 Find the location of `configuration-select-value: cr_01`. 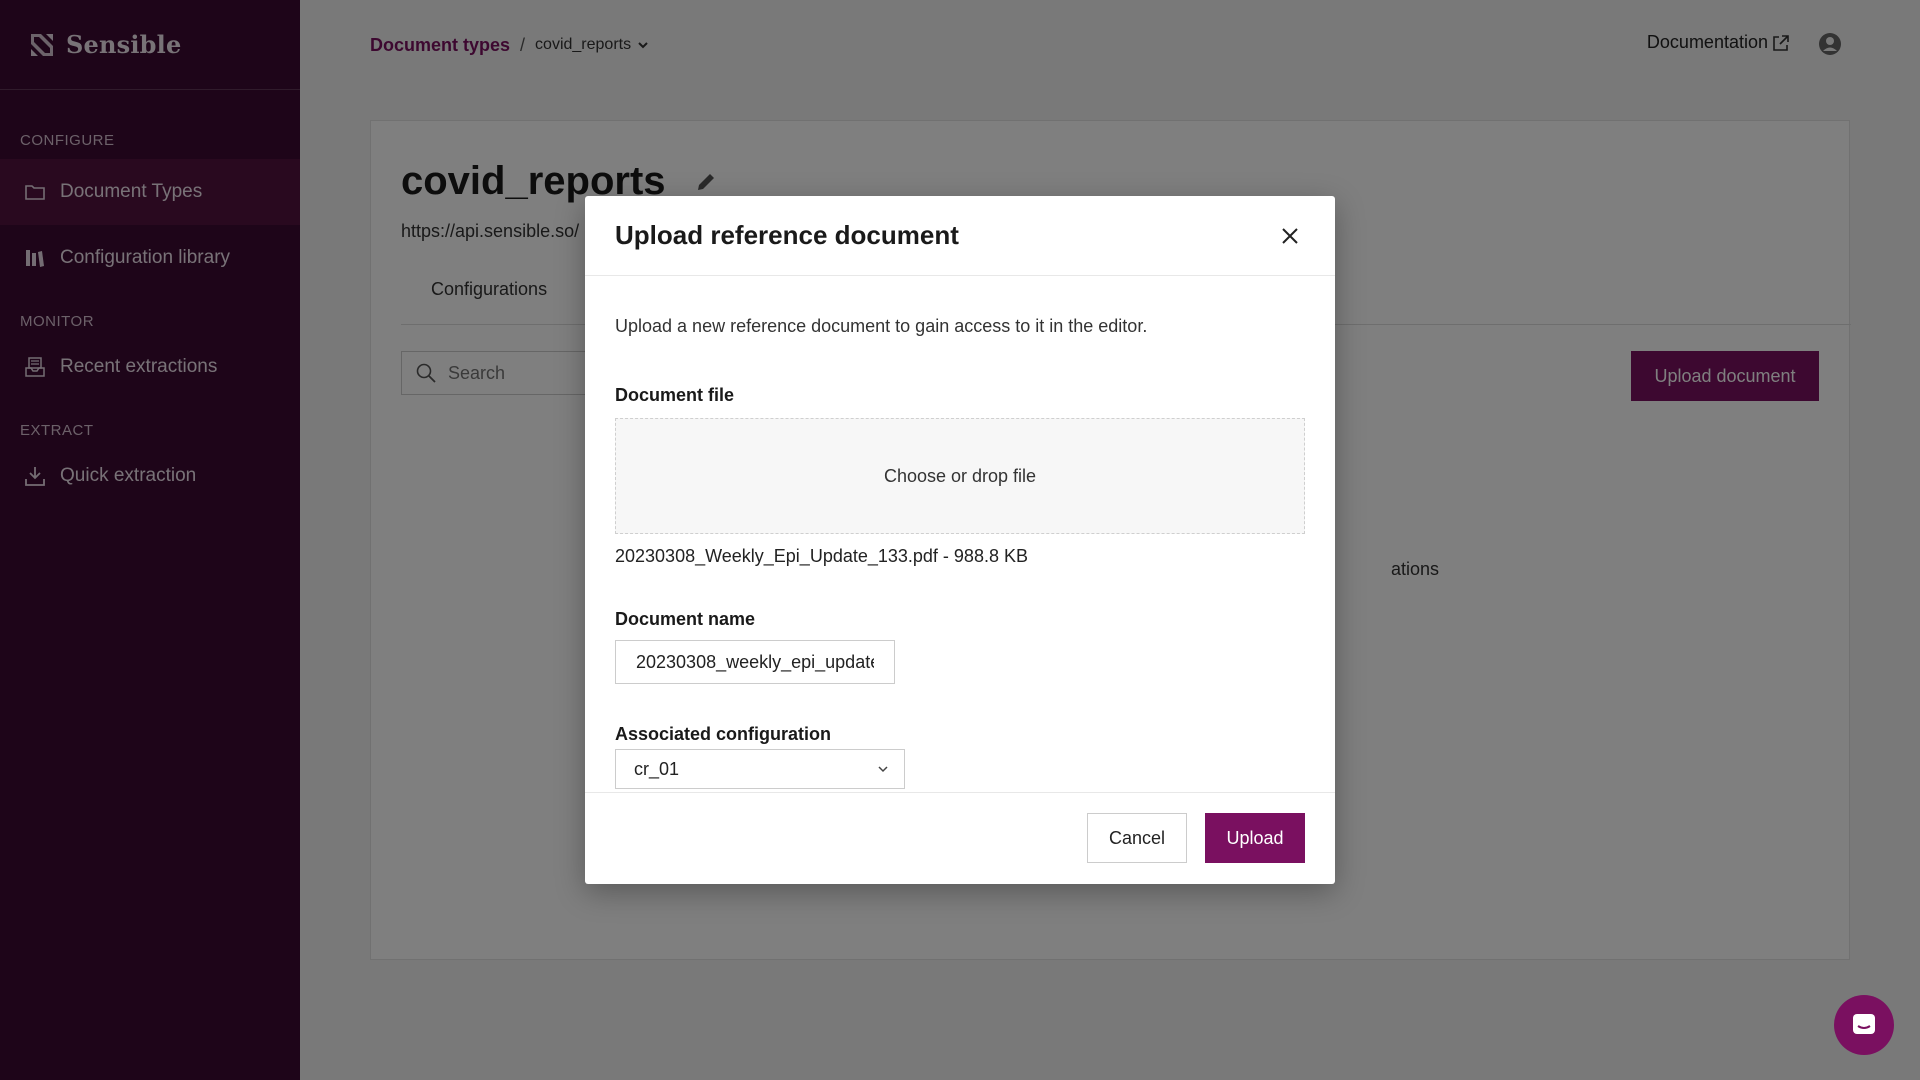

configuration-select-value: cr_01 is located at coordinates (657, 768).